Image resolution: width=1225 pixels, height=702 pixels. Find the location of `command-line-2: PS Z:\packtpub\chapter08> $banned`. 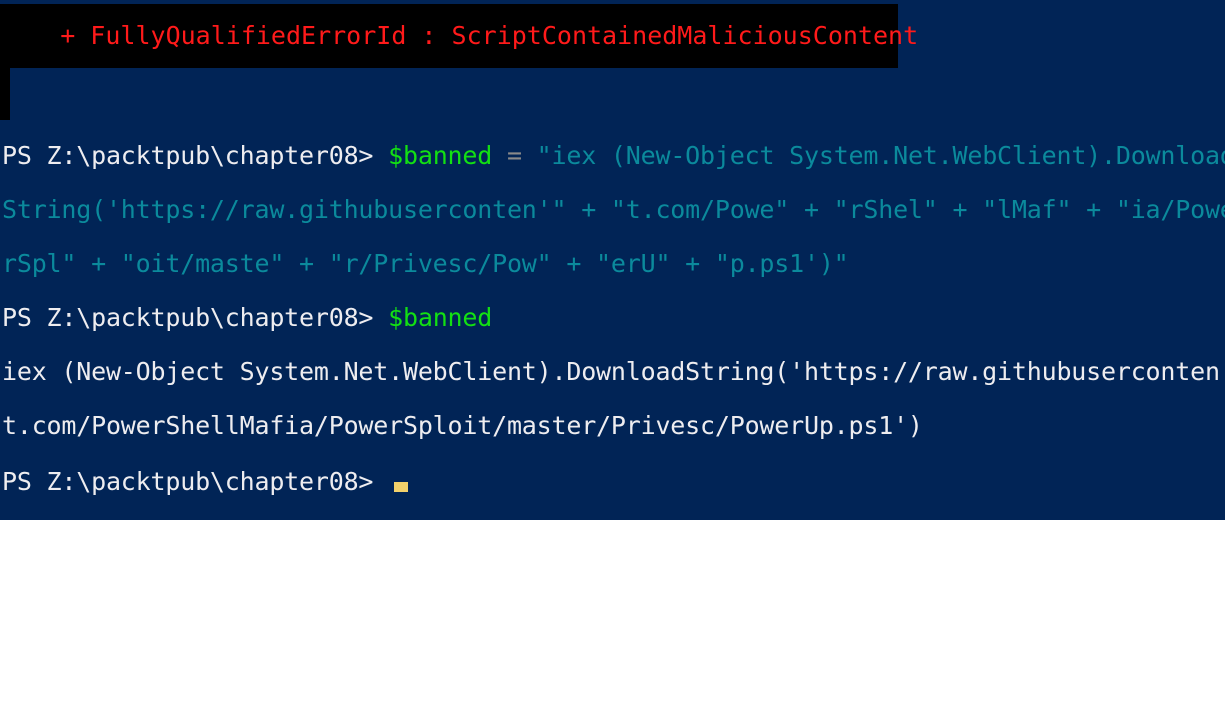

command-line-2: PS Z:\packtpub\chapter08> $banned is located at coordinates (247, 317).